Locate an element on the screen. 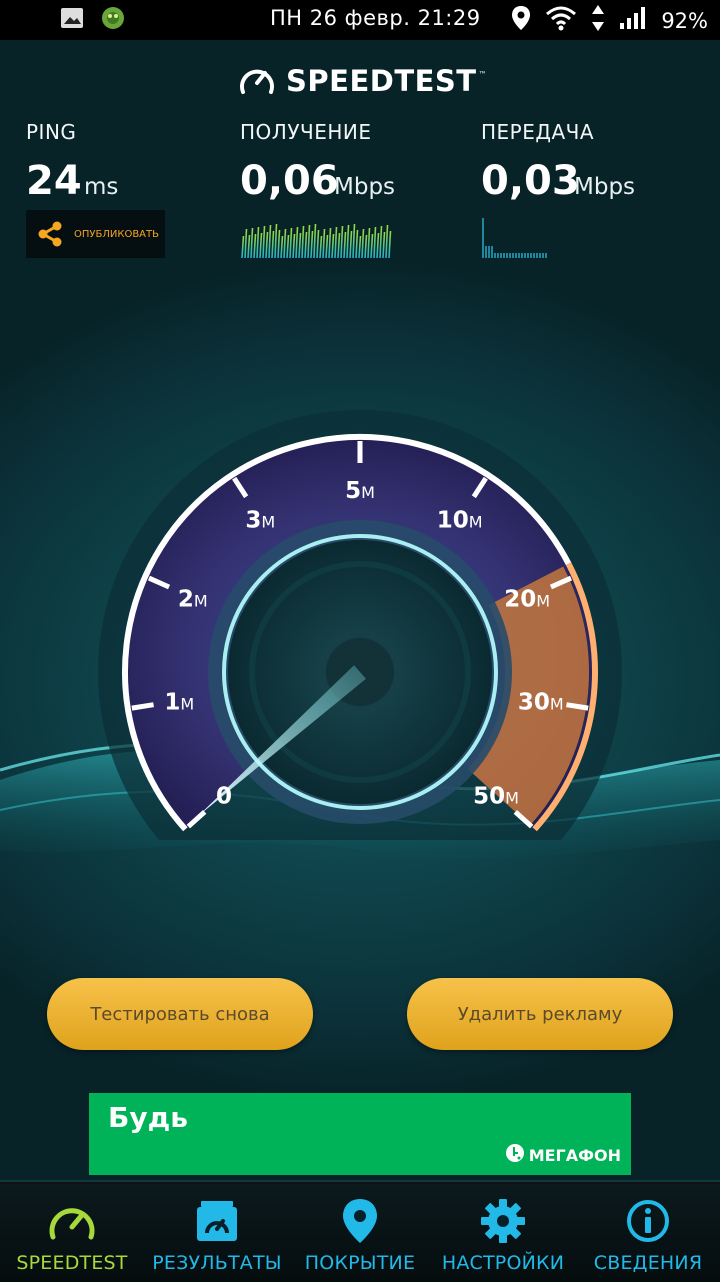 This screenshot has width=720, height=1282. nav-coverage: ПОКРЫТИЕ is located at coordinates (360, 1233).